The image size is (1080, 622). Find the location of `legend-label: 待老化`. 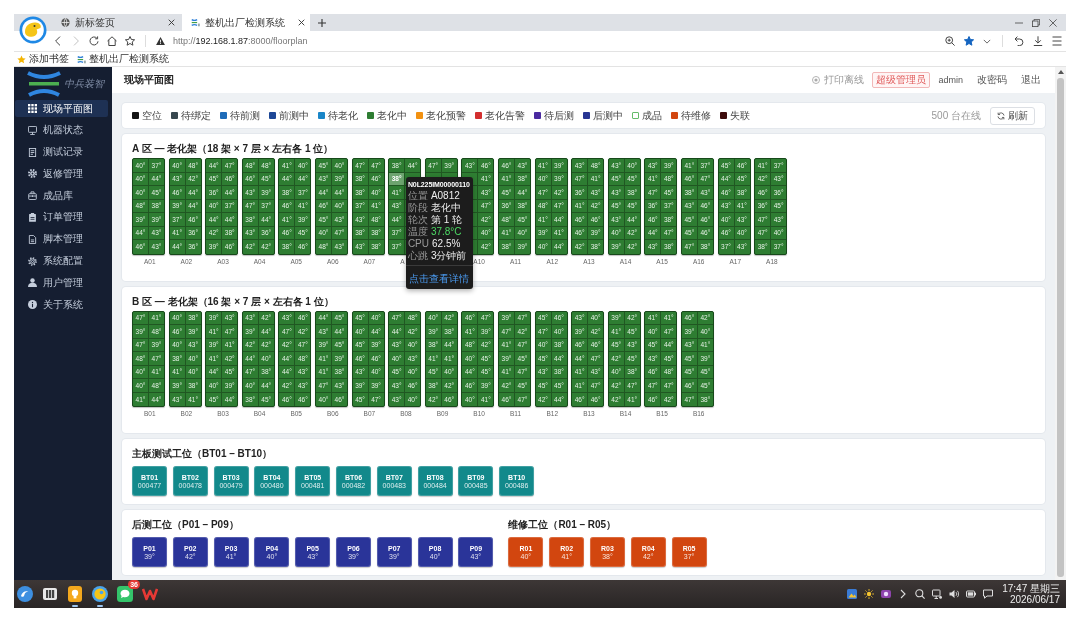

legend-label: 待老化 is located at coordinates (343, 115).